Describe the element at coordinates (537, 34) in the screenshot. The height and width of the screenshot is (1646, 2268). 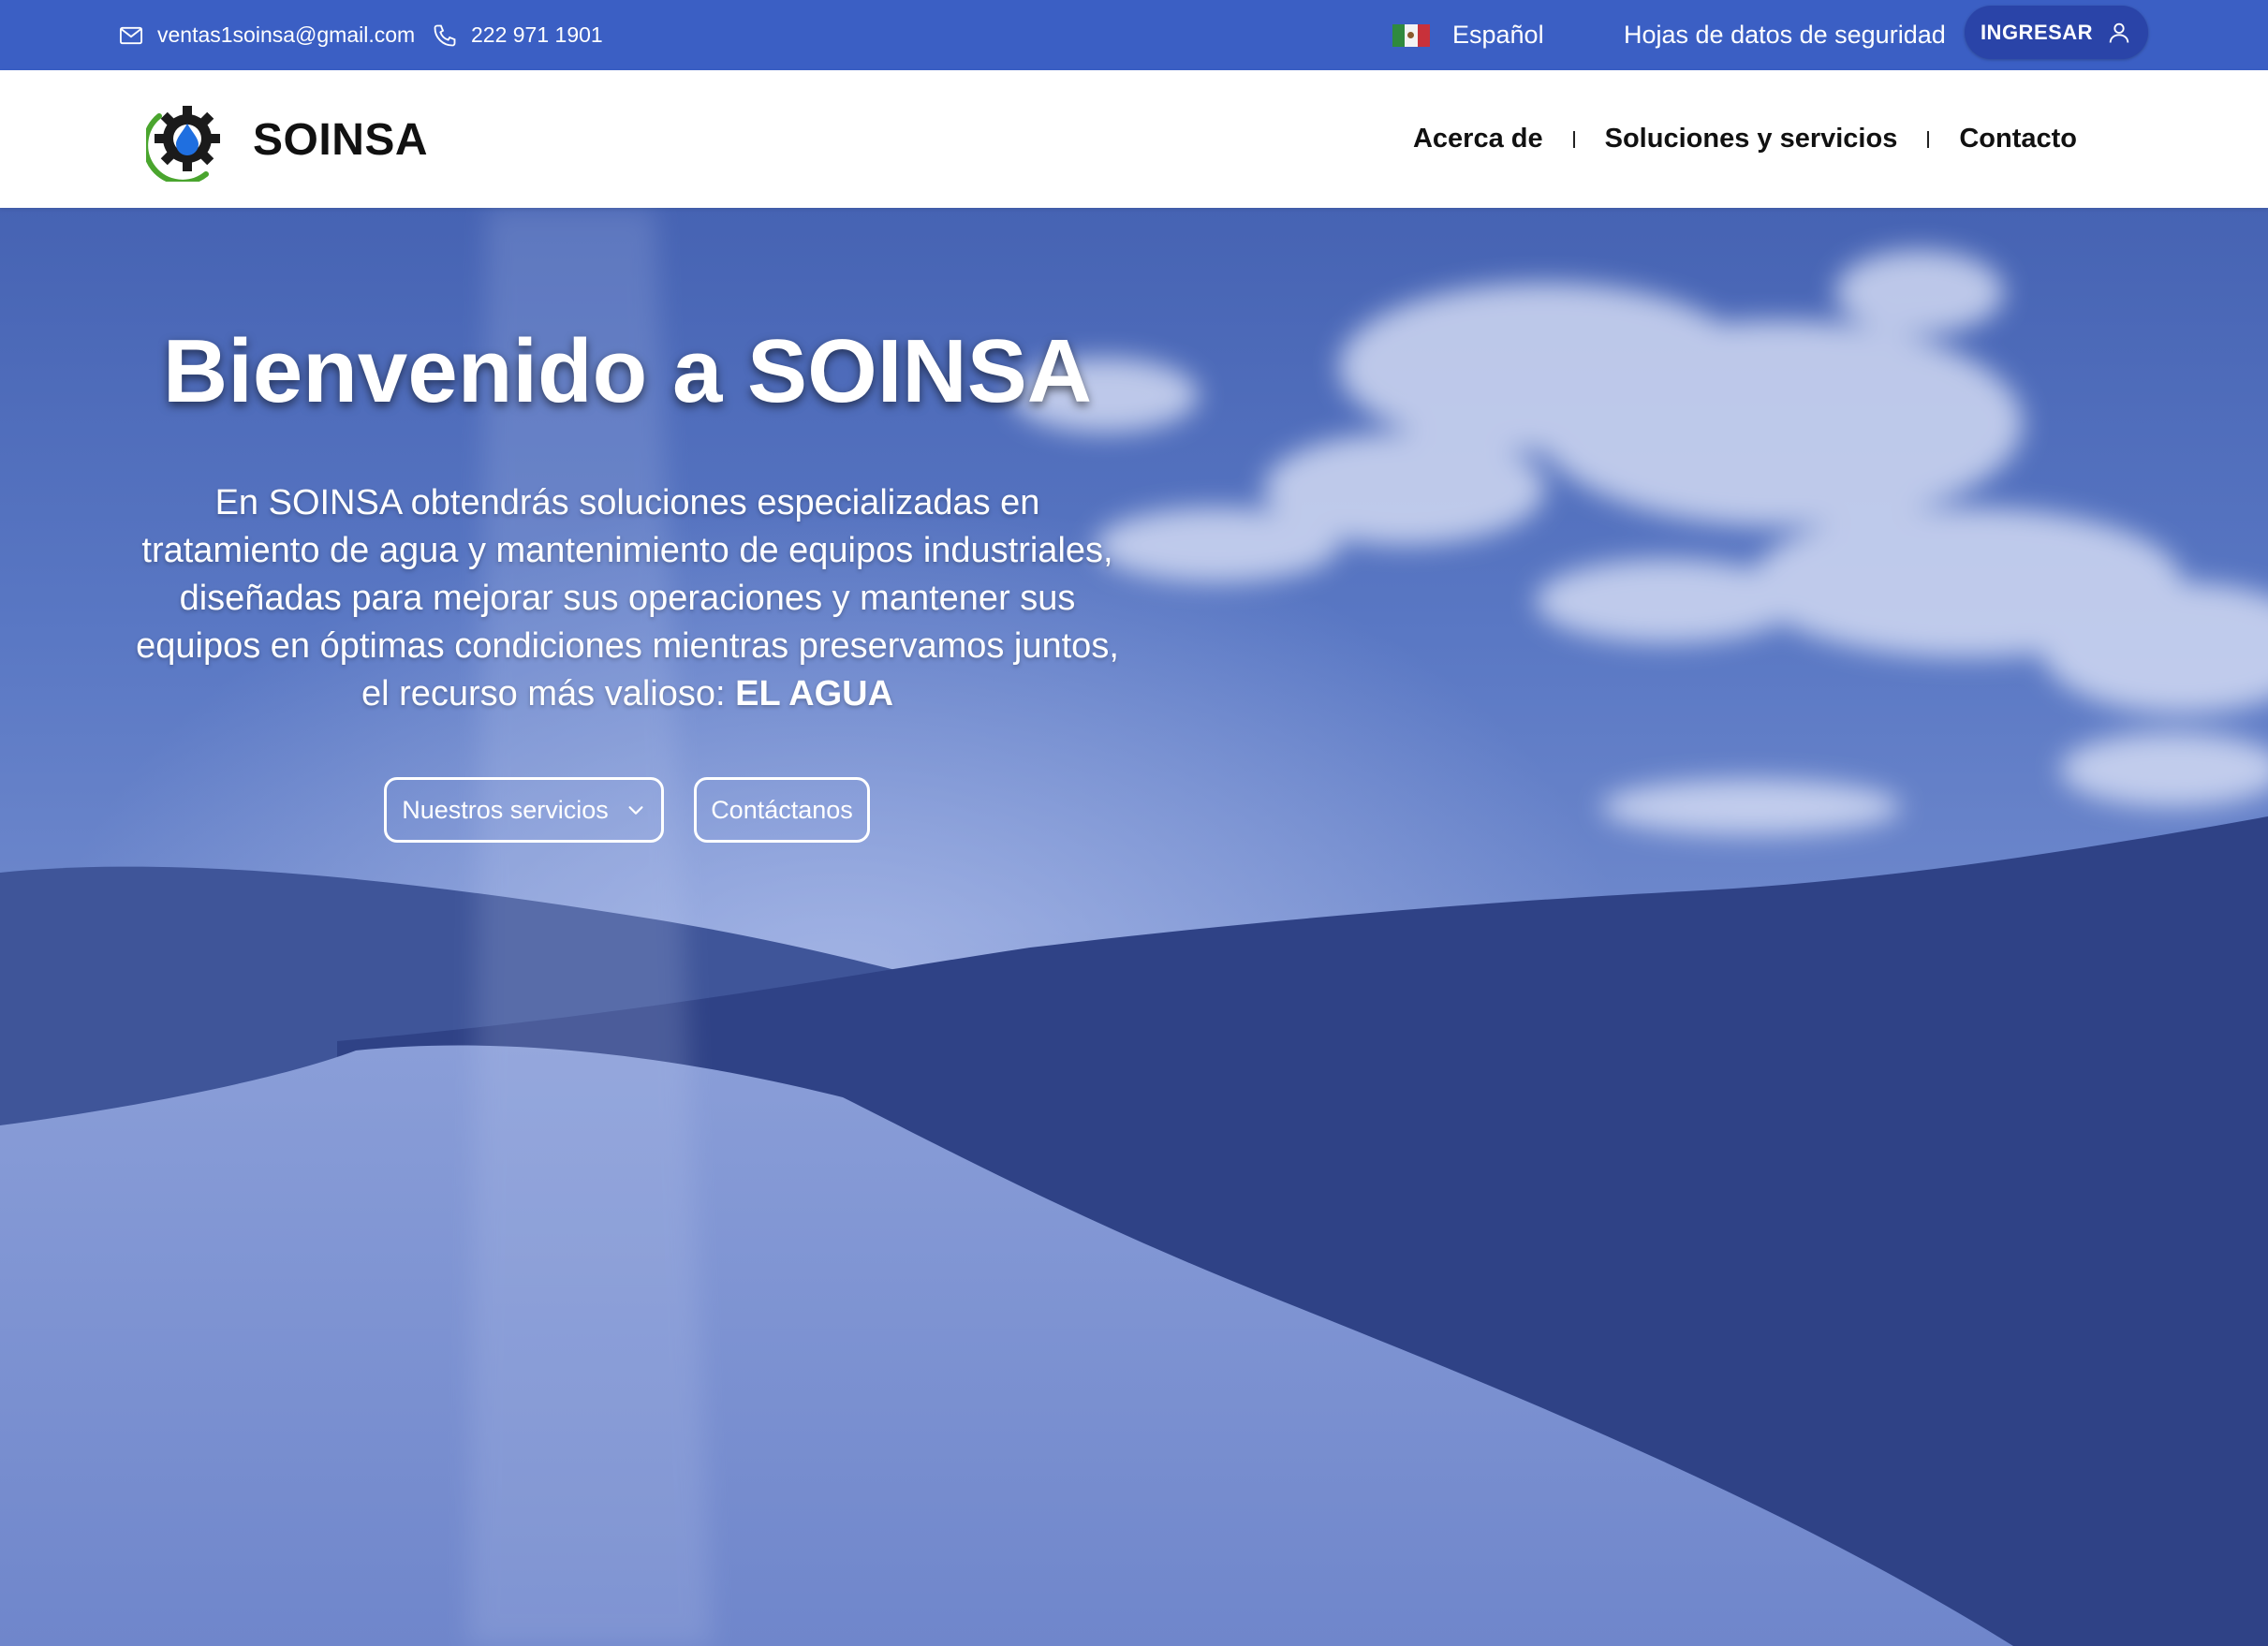
I see `phone-text: 222 971 1901` at that location.